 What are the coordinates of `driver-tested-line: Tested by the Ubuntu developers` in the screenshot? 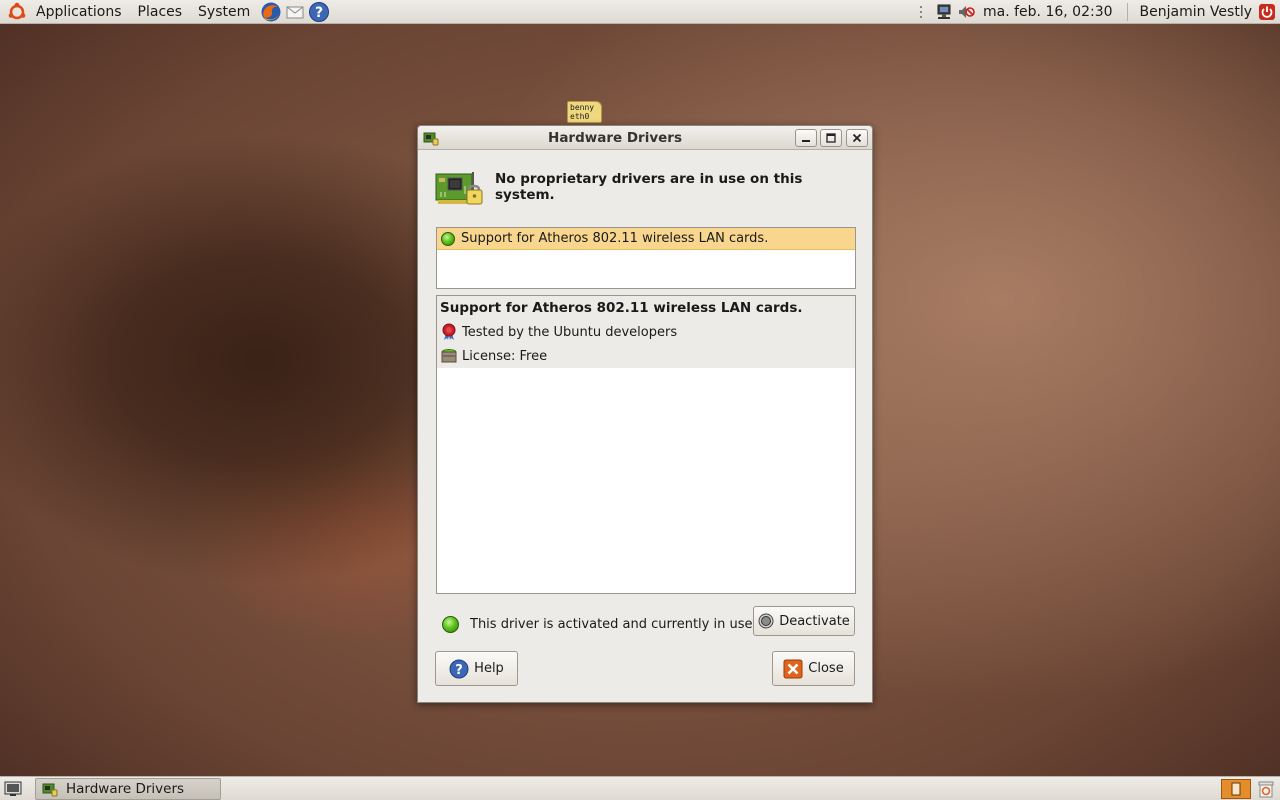 It's located at (646, 332).